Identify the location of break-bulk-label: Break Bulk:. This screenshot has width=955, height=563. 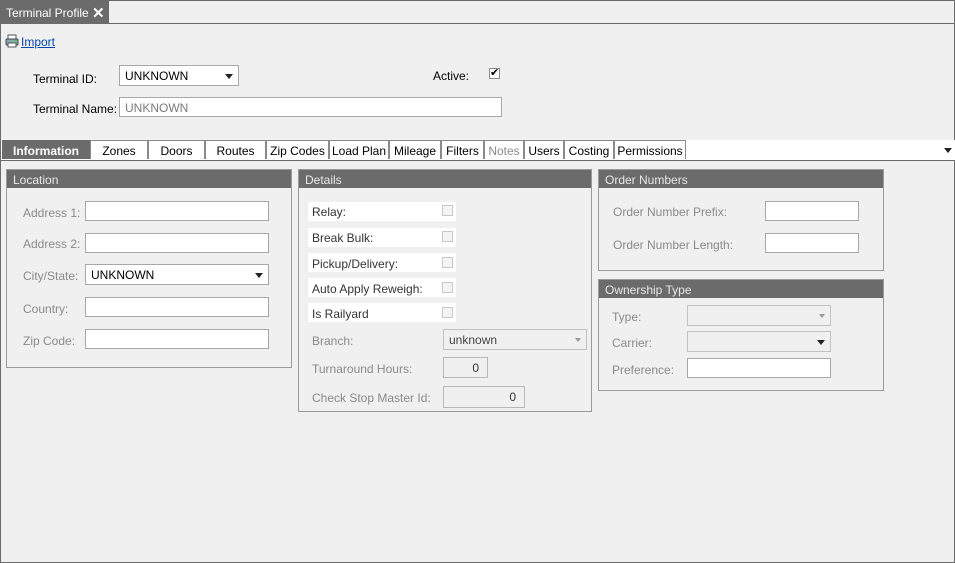
(343, 238).